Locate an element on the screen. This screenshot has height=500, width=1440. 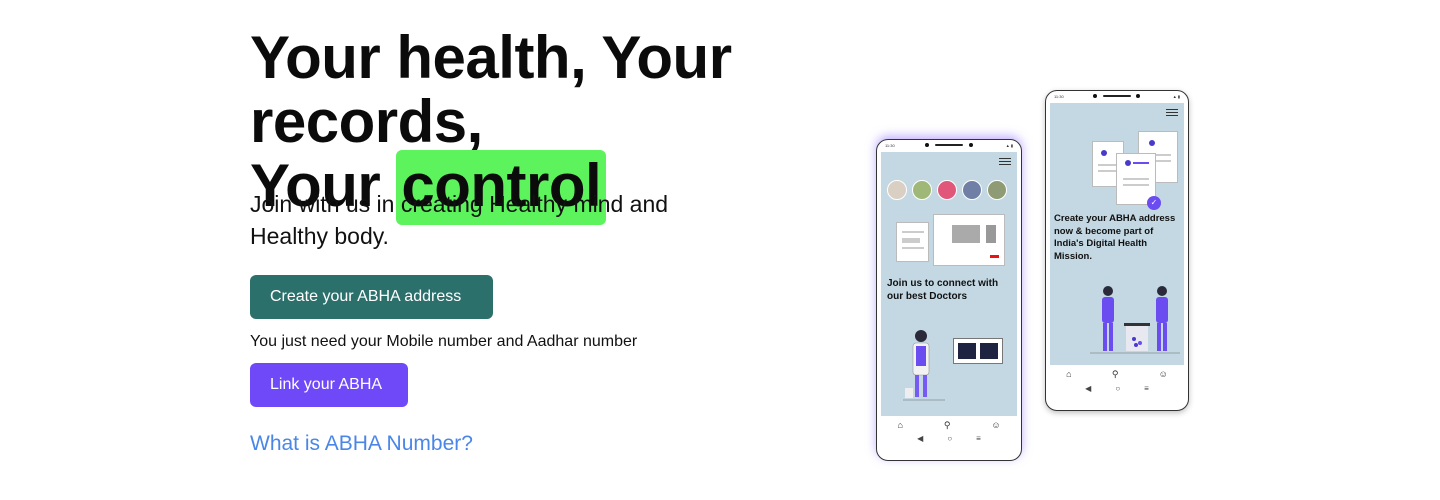
link-abha-button: Link your ABHA is located at coordinates (329, 385).